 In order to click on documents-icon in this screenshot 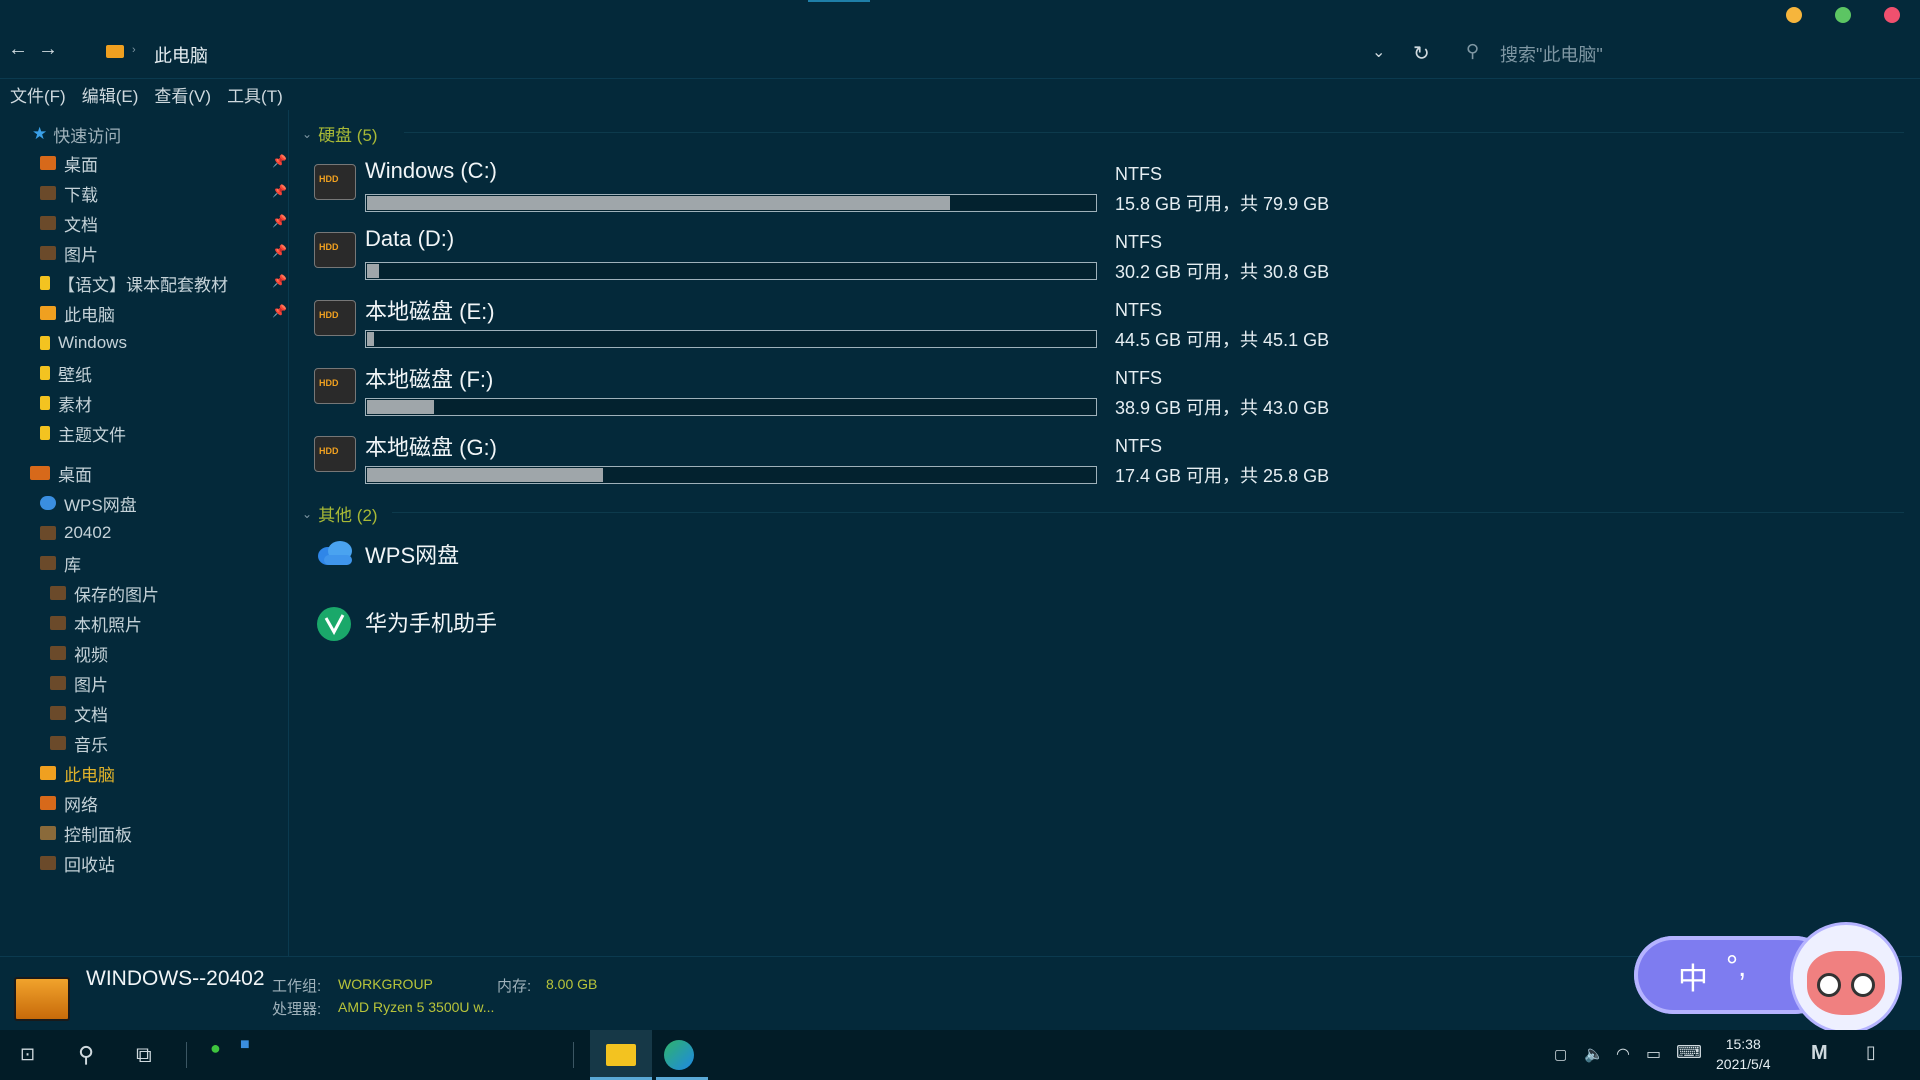, I will do `click(58, 713)`.